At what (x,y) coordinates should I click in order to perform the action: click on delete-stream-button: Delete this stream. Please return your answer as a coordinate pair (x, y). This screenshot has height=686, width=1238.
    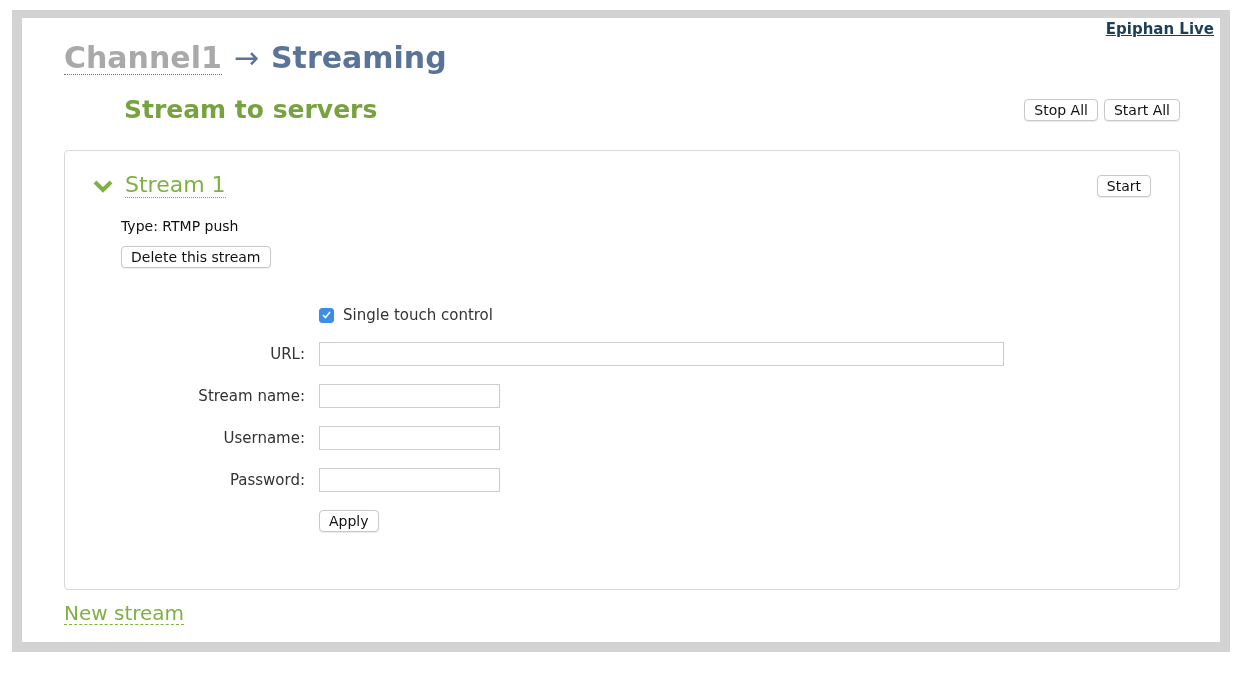
    Looking at the image, I should click on (196, 257).